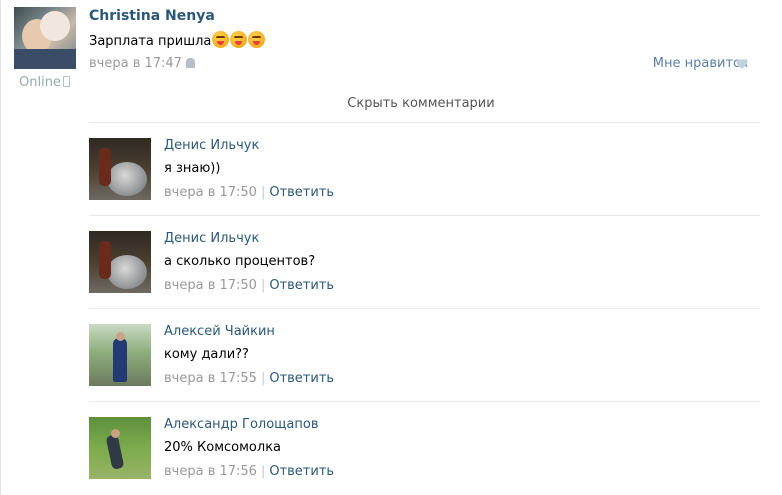 This screenshot has width=782, height=495. What do you see at coordinates (240, 261) in the screenshot?
I see `comment-text: а сколько процентов?` at bounding box center [240, 261].